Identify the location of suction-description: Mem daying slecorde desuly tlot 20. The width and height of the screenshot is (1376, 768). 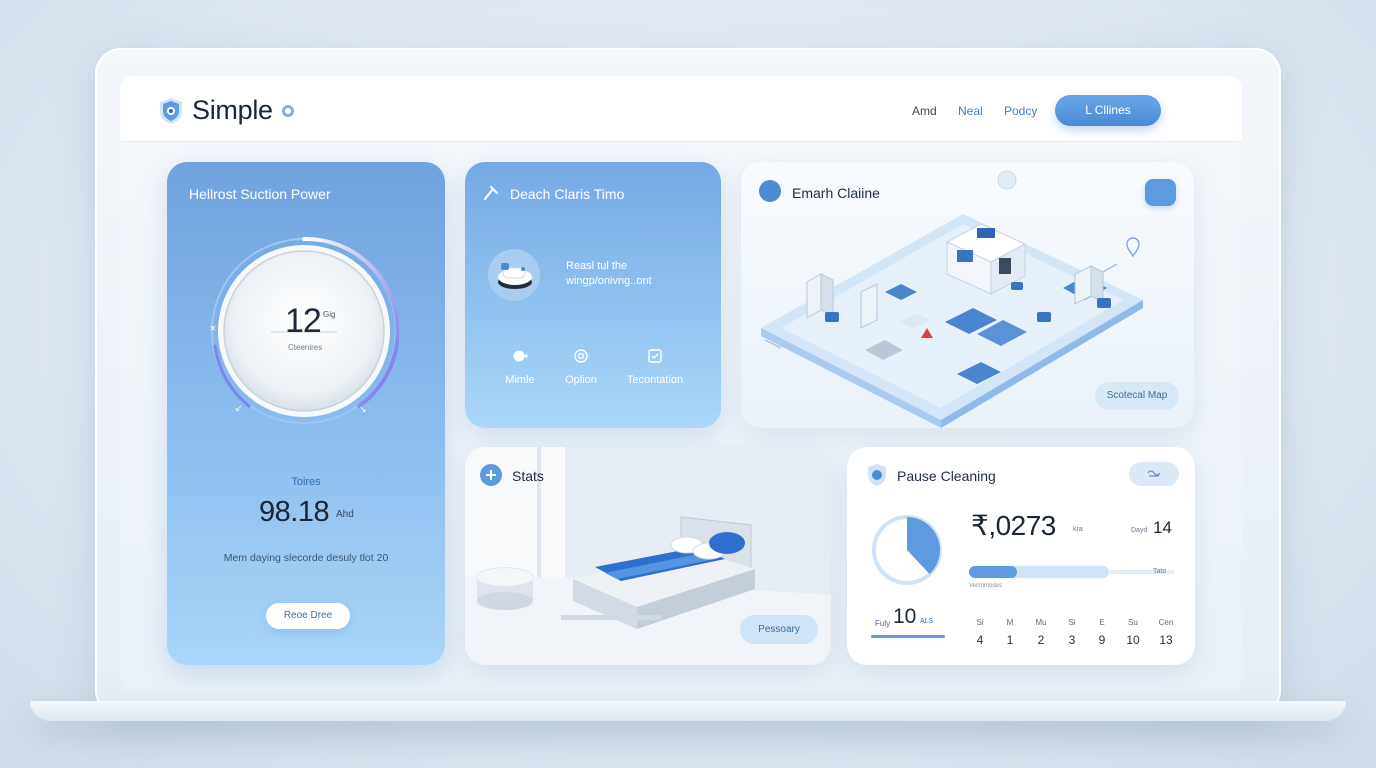
(306, 558).